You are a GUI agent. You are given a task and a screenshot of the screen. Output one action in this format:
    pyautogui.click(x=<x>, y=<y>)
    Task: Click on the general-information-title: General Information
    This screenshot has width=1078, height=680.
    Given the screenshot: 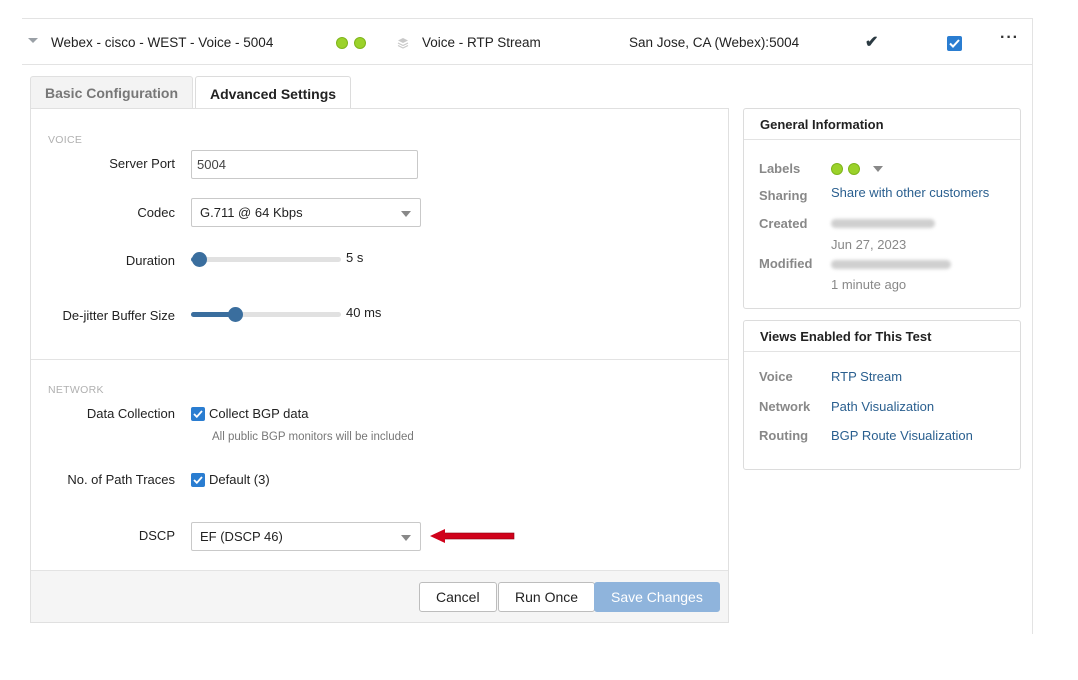 What is the action you would take?
    pyautogui.click(x=882, y=124)
    